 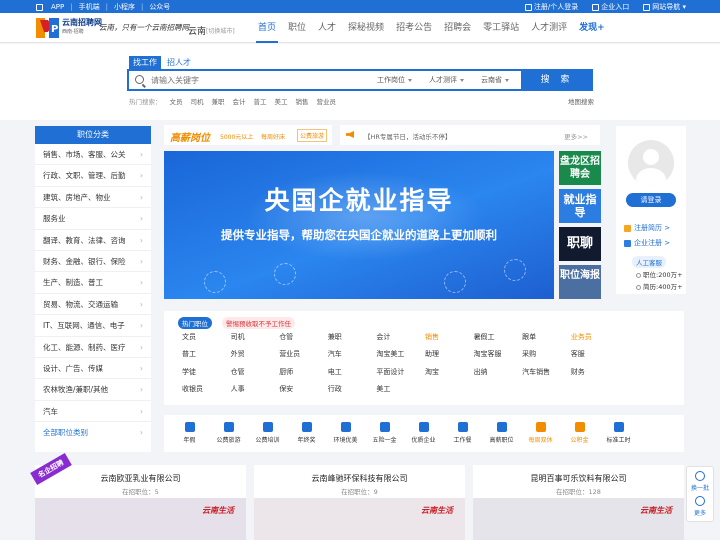 What do you see at coordinates (197, 101) in the screenshot?
I see `hot-search-item: 司机` at bounding box center [197, 101].